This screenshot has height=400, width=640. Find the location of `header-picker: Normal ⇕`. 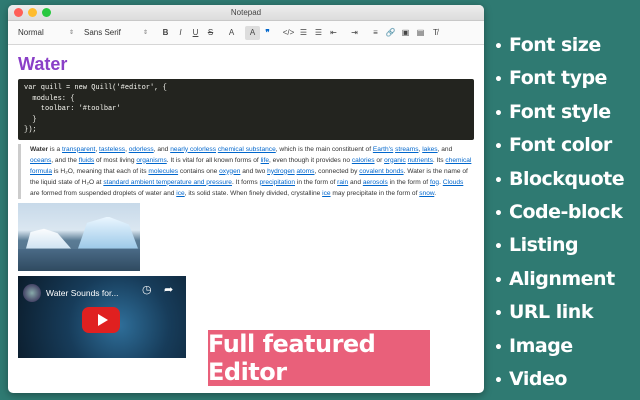

header-picker: Normal ⇕ is located at coordinates (46, 32).